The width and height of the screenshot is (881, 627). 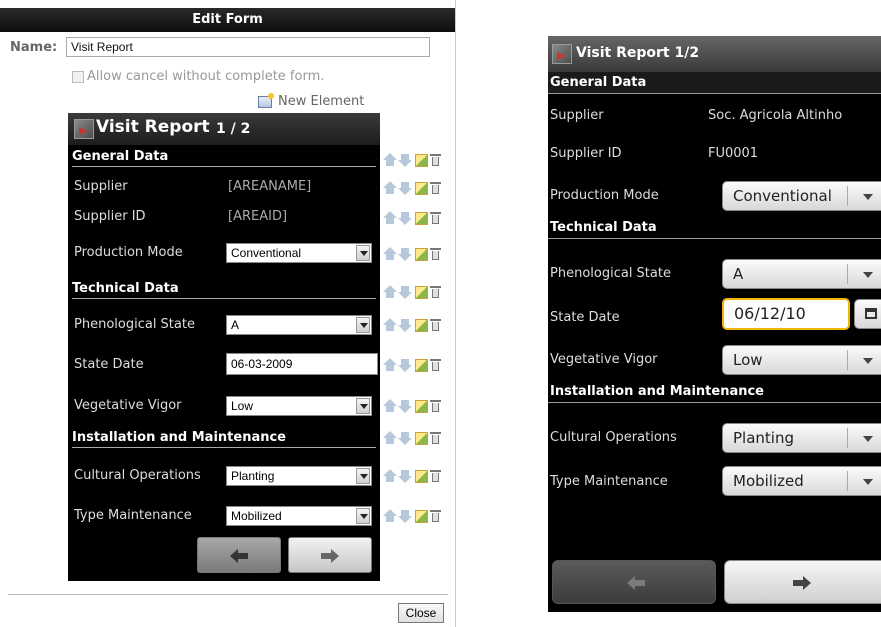 I want to click on section-installation-maintenance: Installation and Maintenance, so click(x=224, y=439).